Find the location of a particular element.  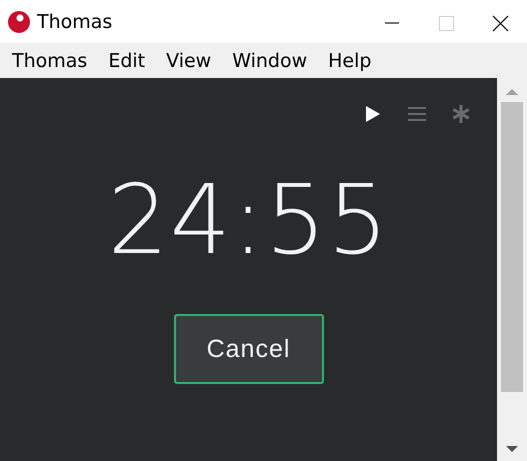

scroll-up-icon is located at coordinates (512, 92).